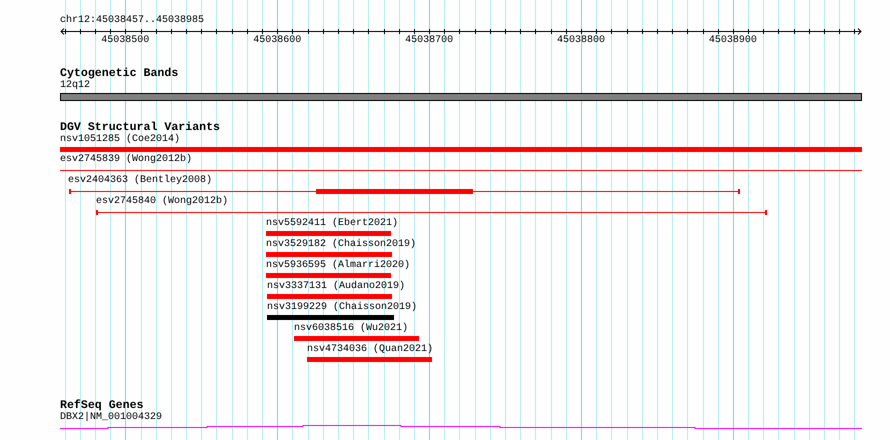 This screenshot has height=440, width=890. I want to click on track-title: DGV Structural Variants, so click(140, 128).